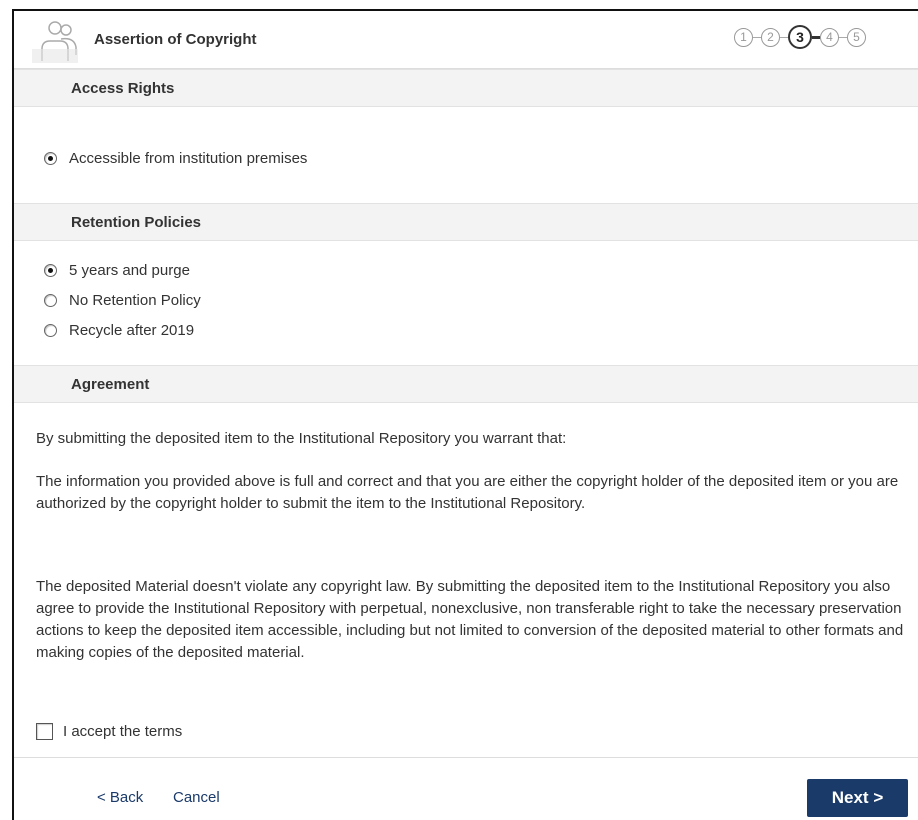  I want to click on section-agreement: Agreement, so click(466, 384).